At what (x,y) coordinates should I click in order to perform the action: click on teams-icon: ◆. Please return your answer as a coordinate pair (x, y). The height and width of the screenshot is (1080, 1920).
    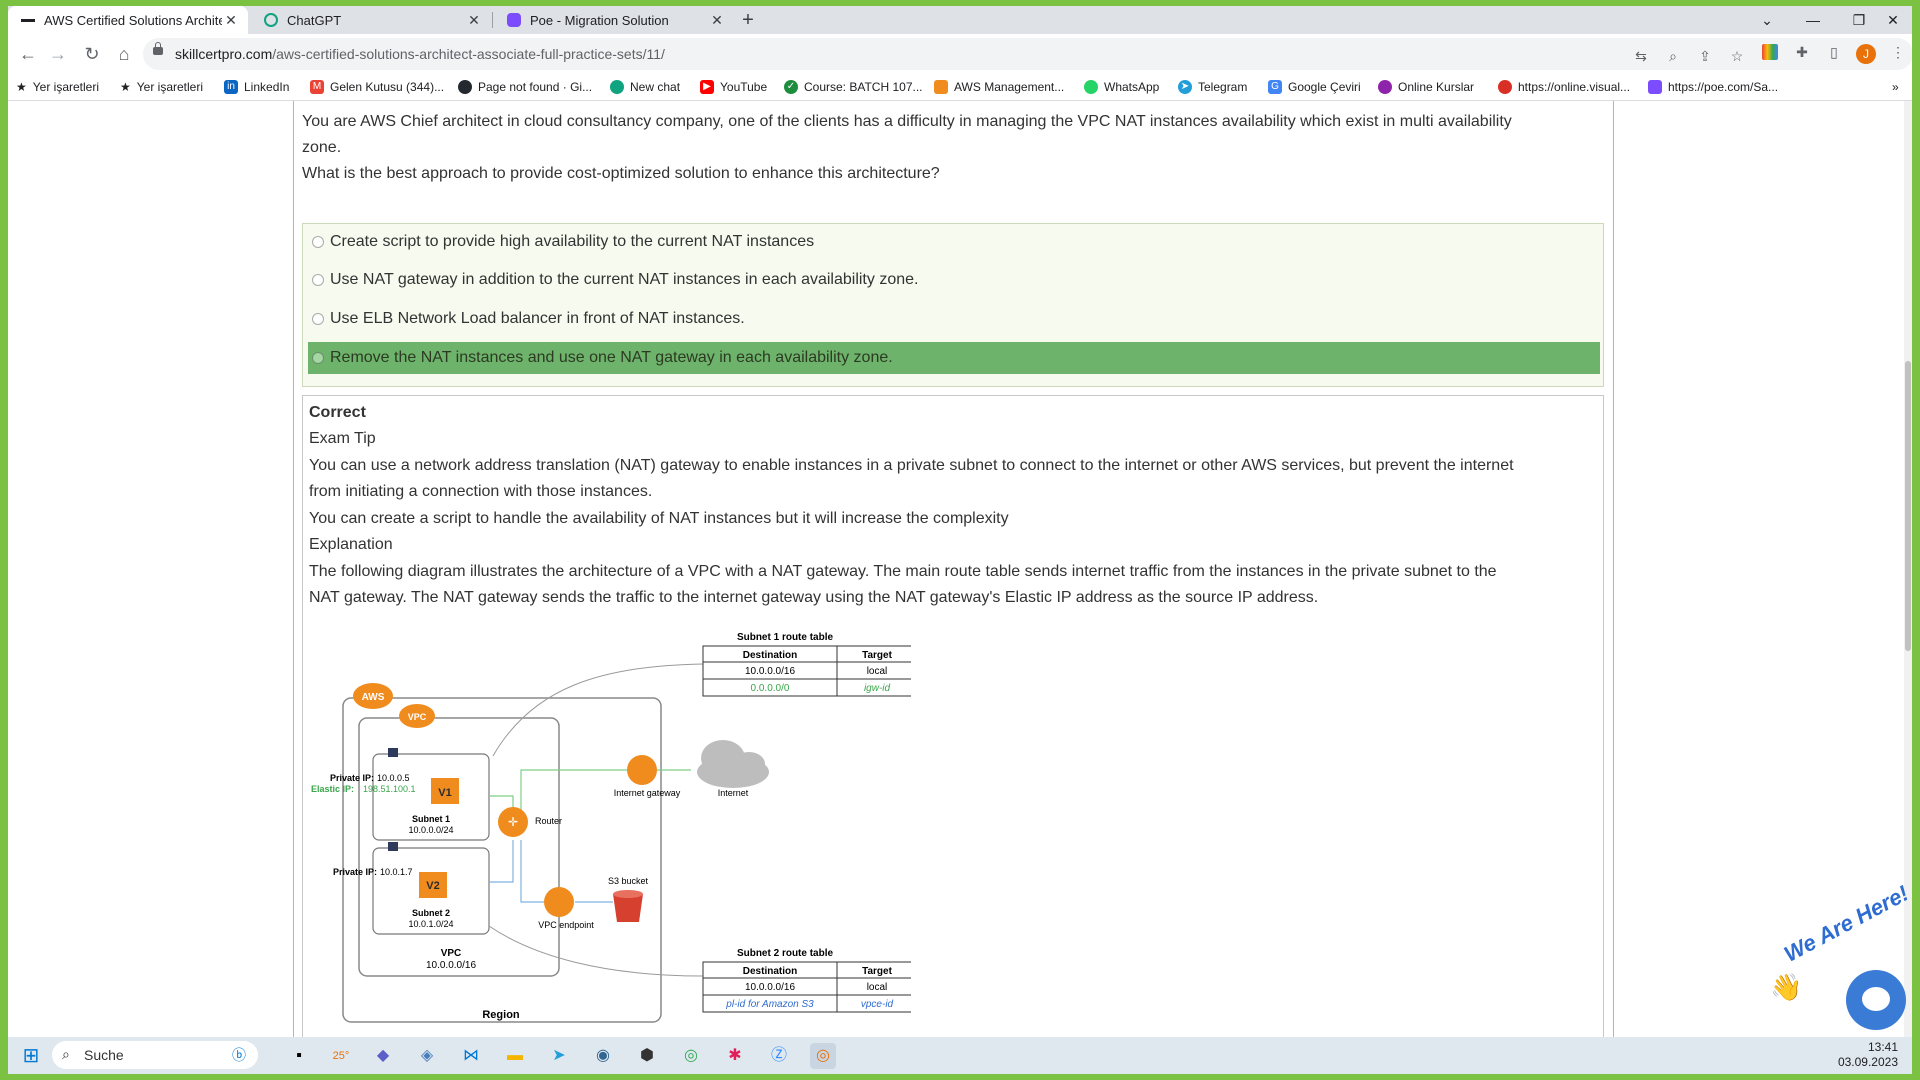
    Looking at the image, I should click on (383, 1056).